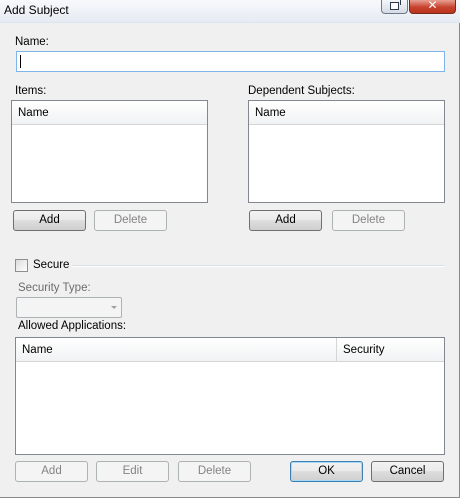  I want to click on title-bar: Add Subject ✕, so click(230, 11).